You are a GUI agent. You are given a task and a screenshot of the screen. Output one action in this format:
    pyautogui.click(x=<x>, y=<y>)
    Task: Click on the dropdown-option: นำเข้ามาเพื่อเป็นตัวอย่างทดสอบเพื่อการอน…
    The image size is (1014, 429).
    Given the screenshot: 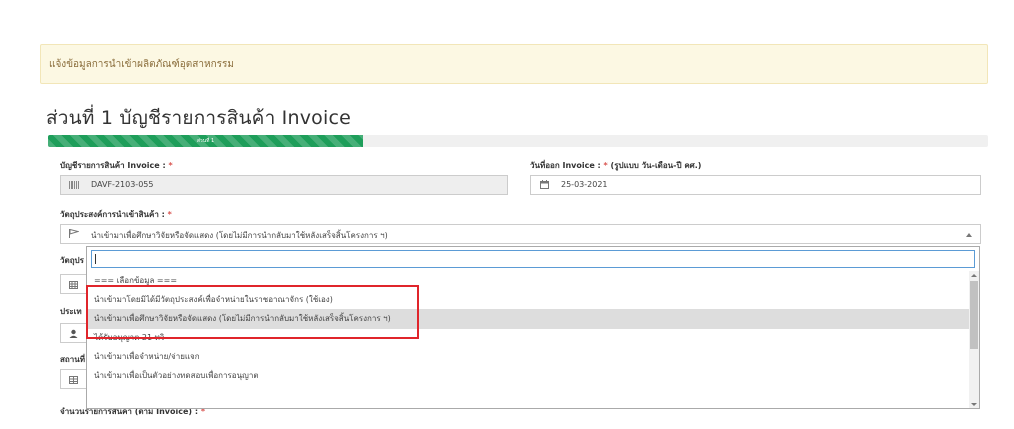 What is the action you would take?
    pyautogui.click(x=528, y=376)
    